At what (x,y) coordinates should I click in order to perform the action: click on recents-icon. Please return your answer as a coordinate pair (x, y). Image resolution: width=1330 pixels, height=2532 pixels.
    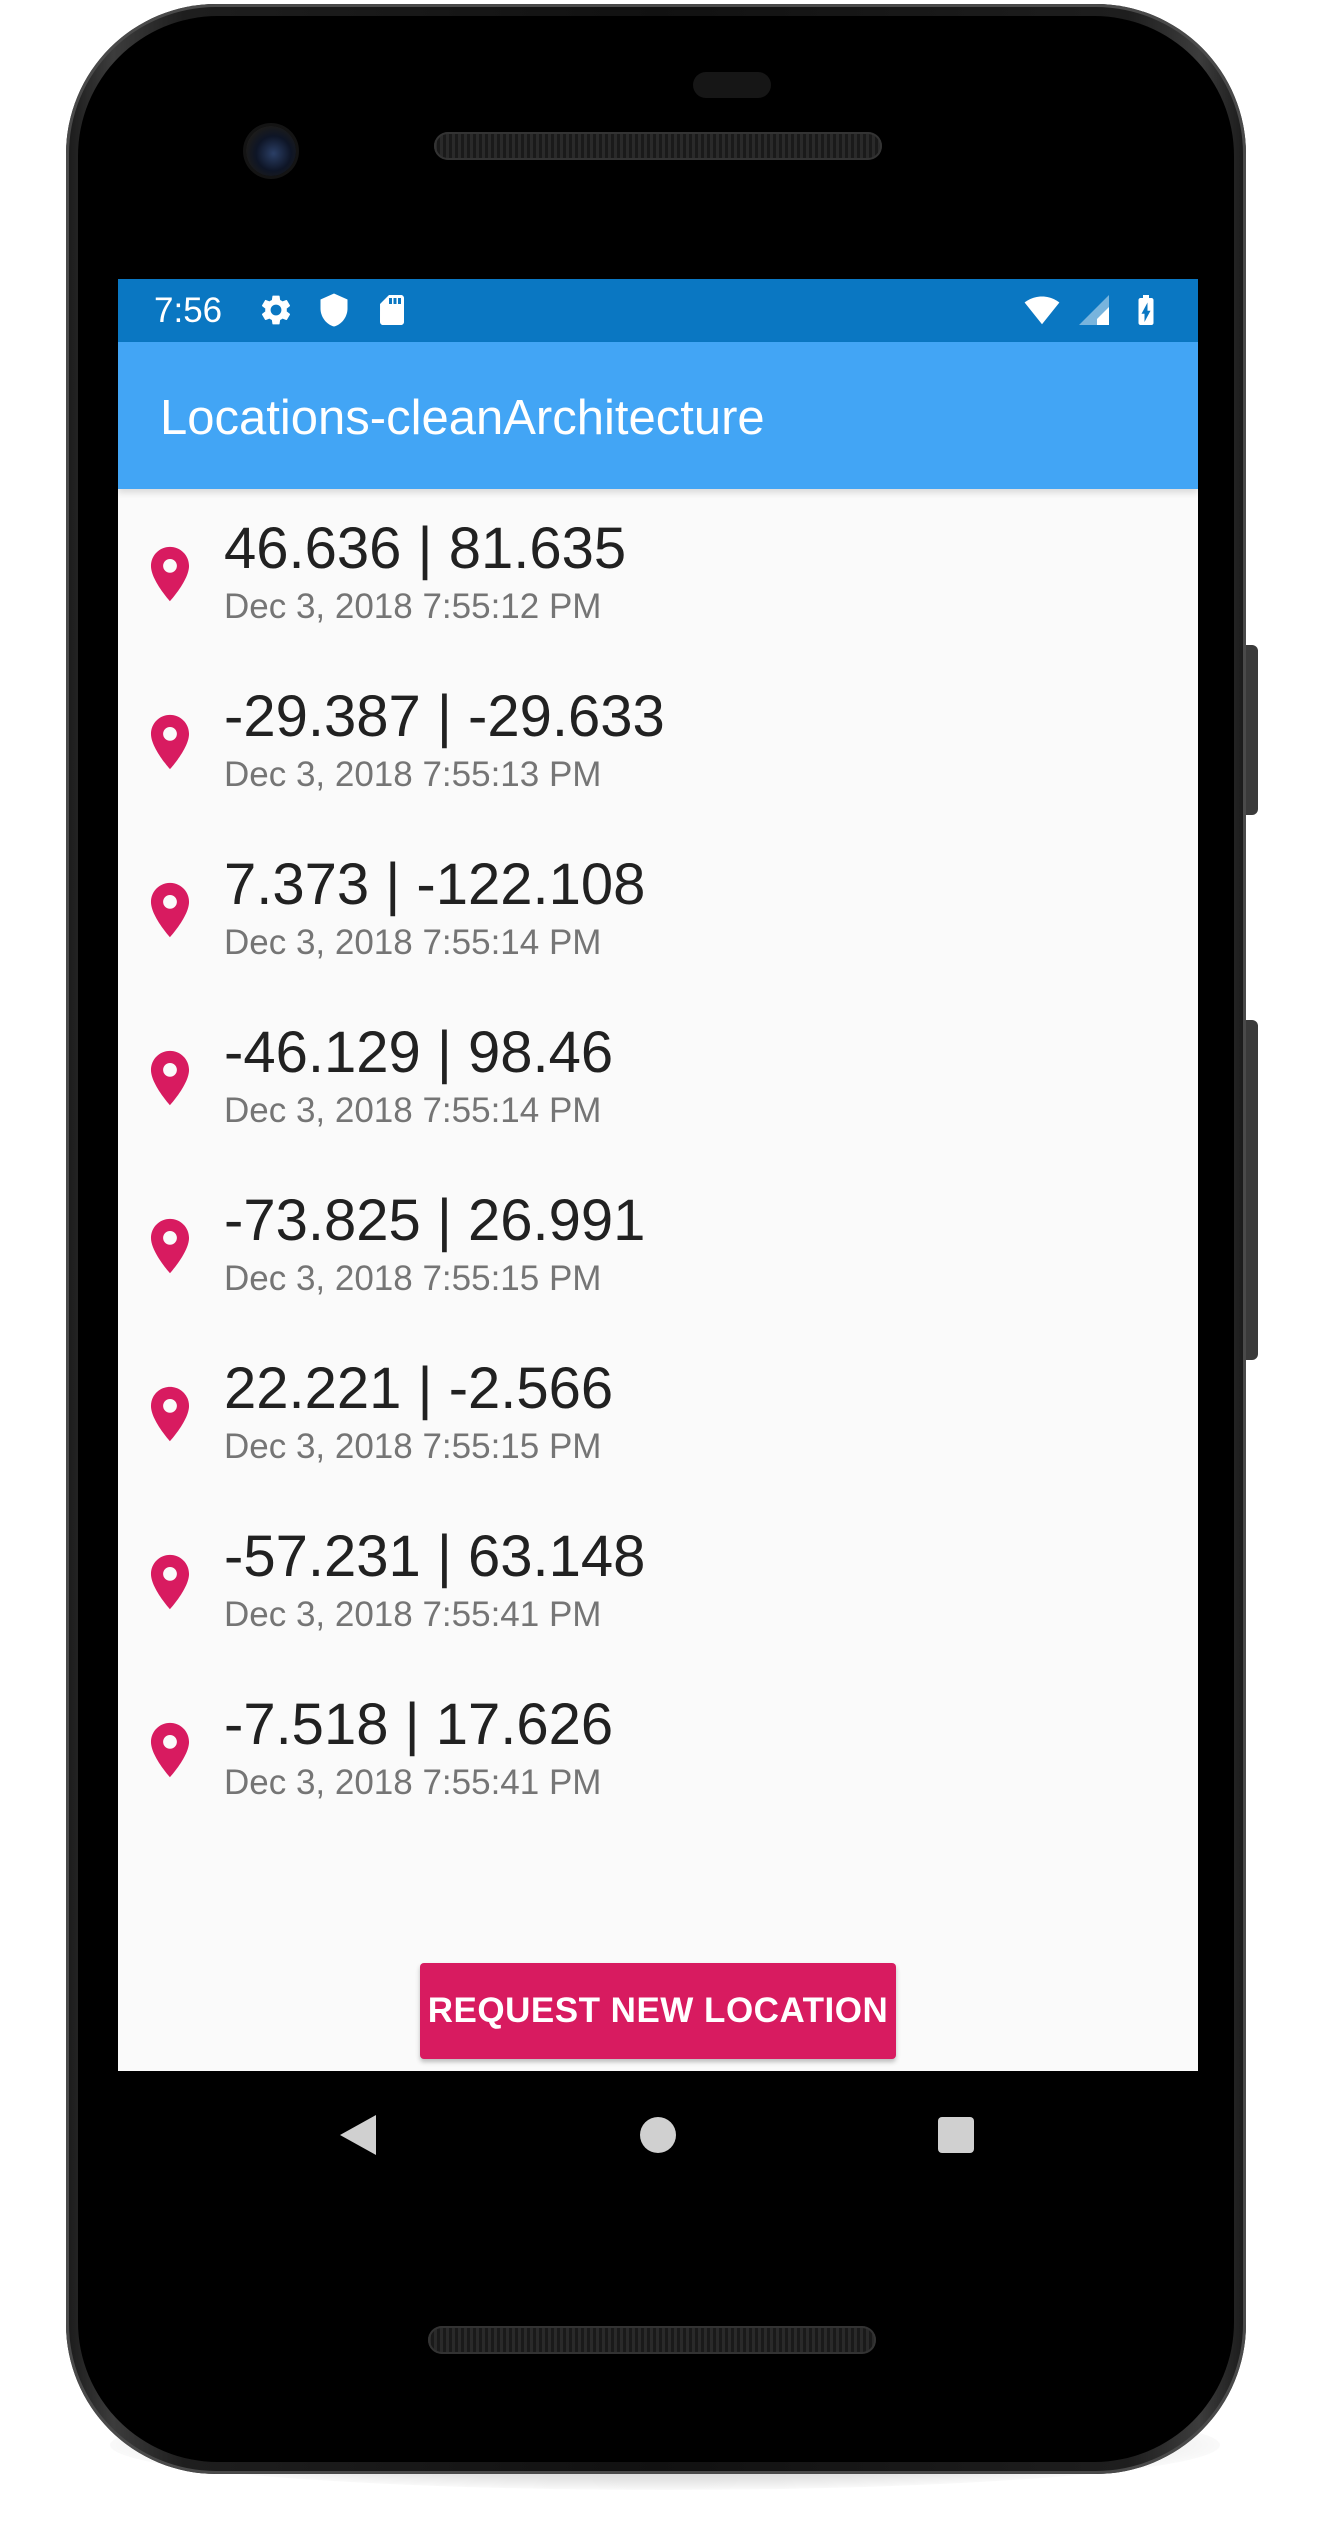
    Looking at the image, I should click on (956, 2135).